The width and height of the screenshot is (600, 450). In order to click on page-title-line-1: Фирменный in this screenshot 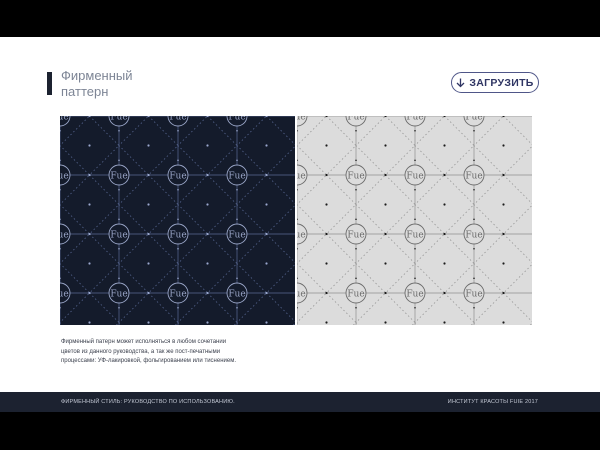, I will do `click(97, 75)`.